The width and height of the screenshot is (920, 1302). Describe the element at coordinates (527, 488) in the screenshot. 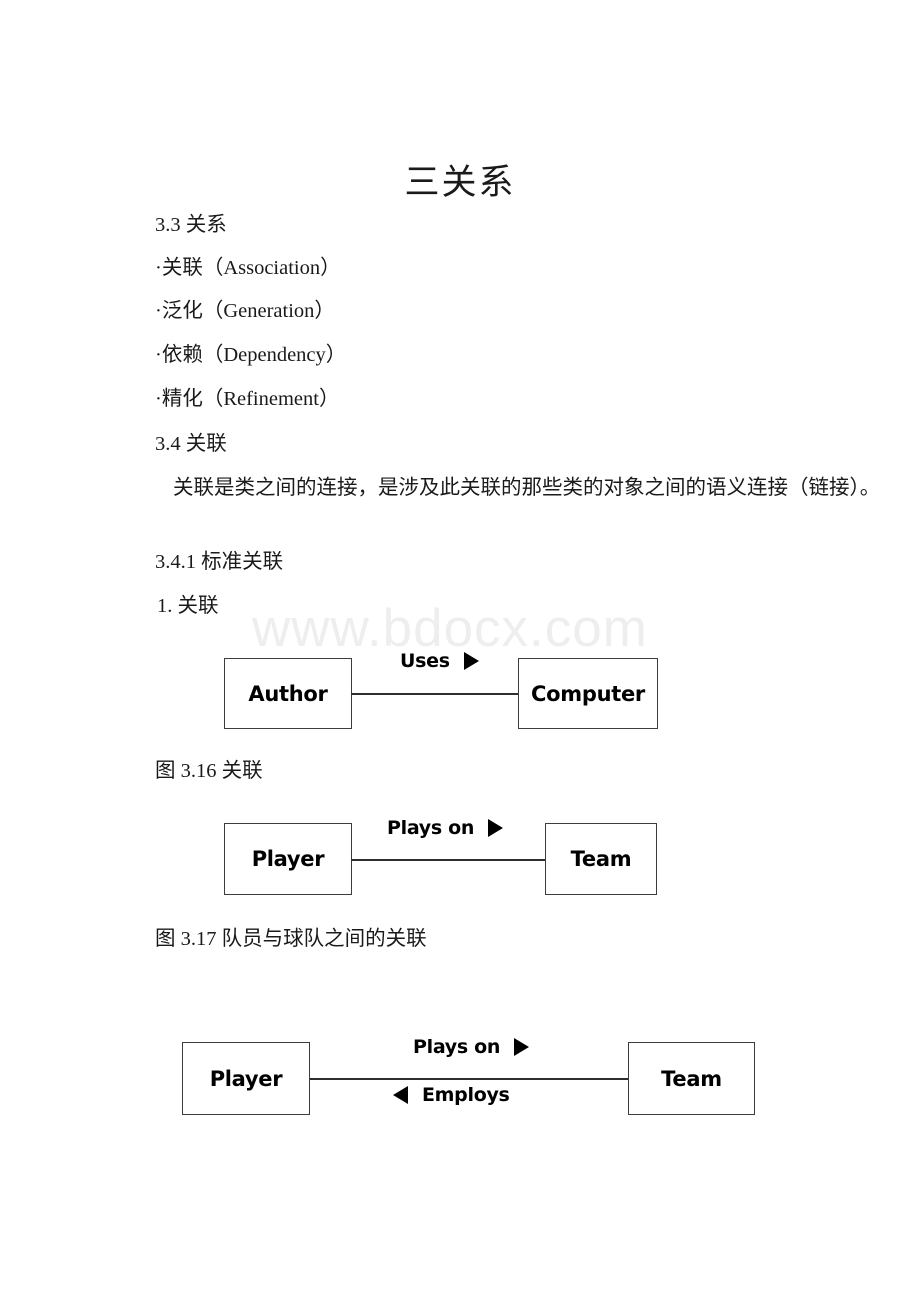

I see `body-paragraph: 关联是类之间的连接，是涉及此关联的那些类的对象之间的语义连接（链接）。` at that location.